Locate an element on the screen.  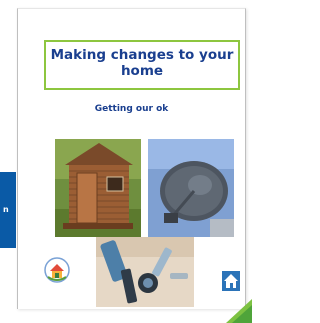
tools-photo is located at coordinates (145, 272).